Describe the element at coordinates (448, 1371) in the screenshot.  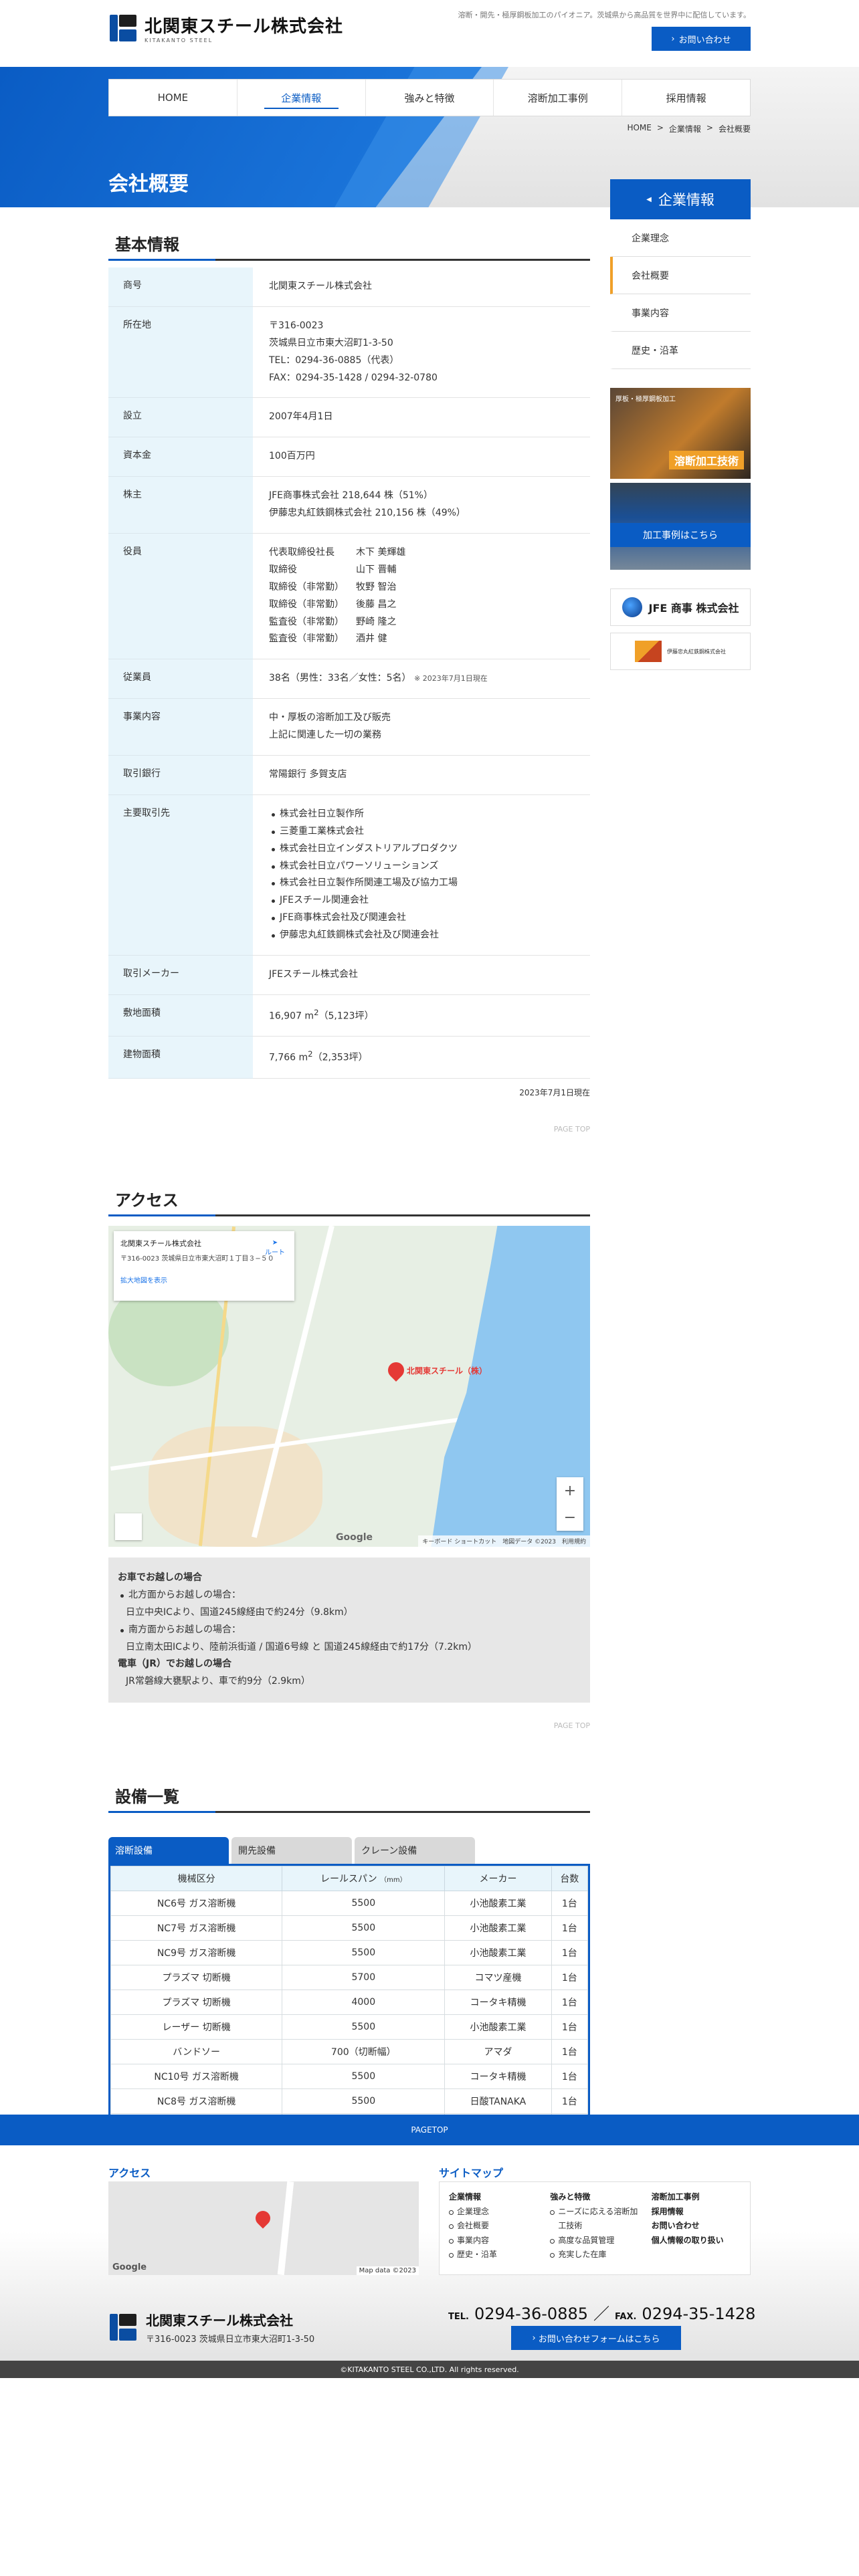
I see `map-pin-label: 北関東スチール（株）` at that location.